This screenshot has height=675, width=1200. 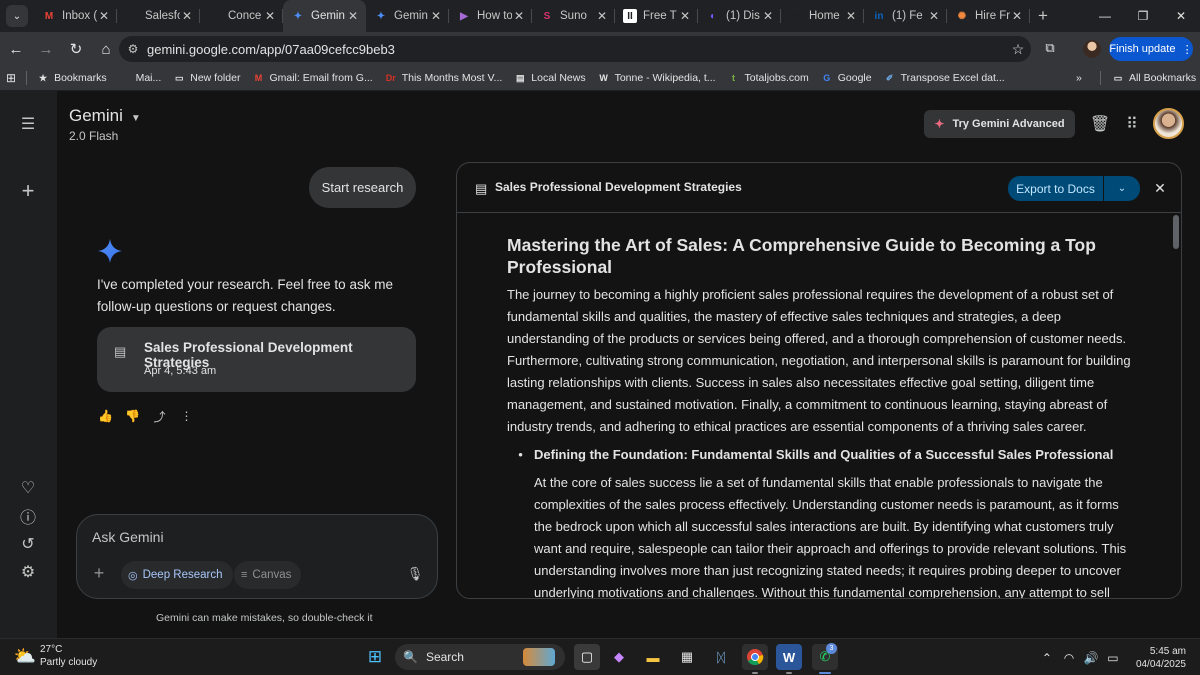 What do you see at coordinates (1153, 78) in the screenshot?
I see `all-bookmarks-button: ▭ All Bookmarks` at bounding box center [1153, 78].